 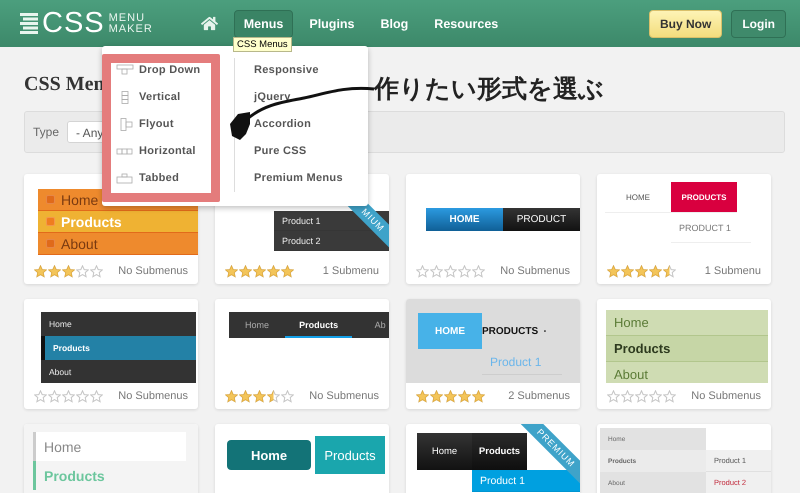 What do you see at coordinates (127, 18) in the screenshot?
I see `logo-text: MENU` at bounding box center [127, 18].